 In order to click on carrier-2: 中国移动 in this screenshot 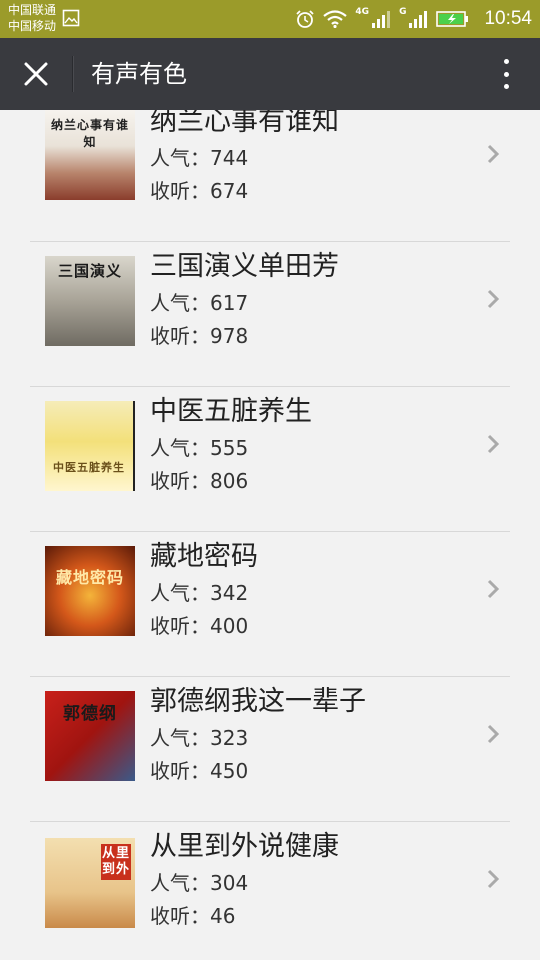, I will do `click(32, 26)`.